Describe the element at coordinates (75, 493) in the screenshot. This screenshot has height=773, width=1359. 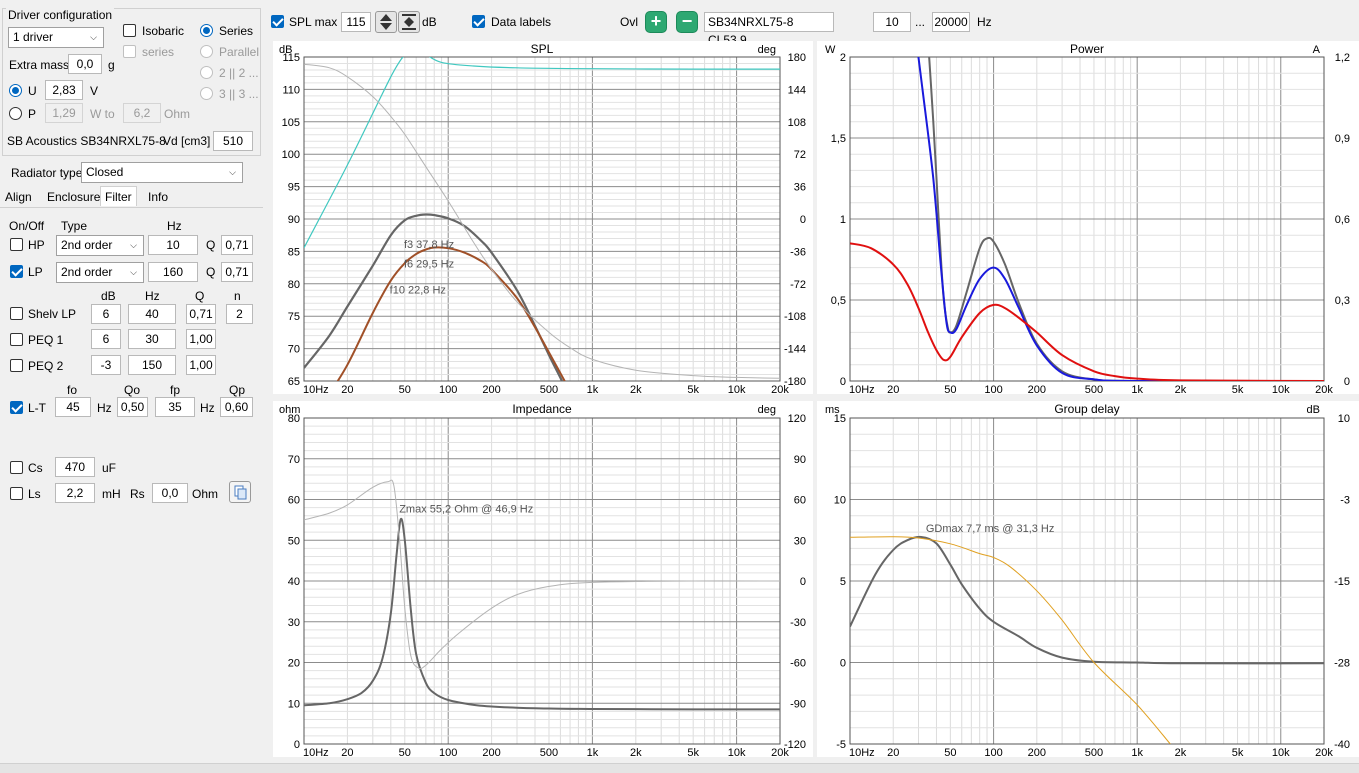
I see `ls-input: 2,2` at that location.